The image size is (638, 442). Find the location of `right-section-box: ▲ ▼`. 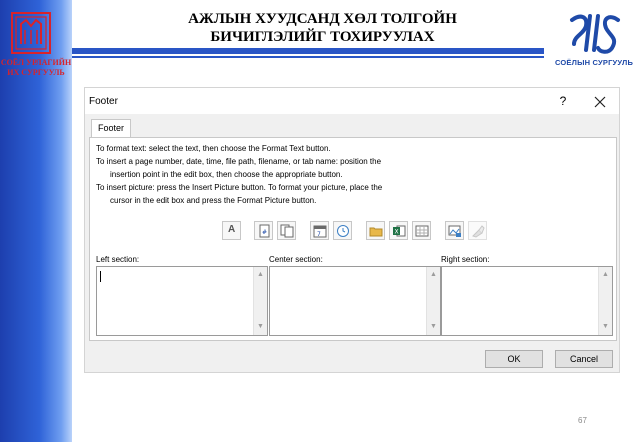

right-section-box: ▲ ▼ is located at coordinates (527, 301).